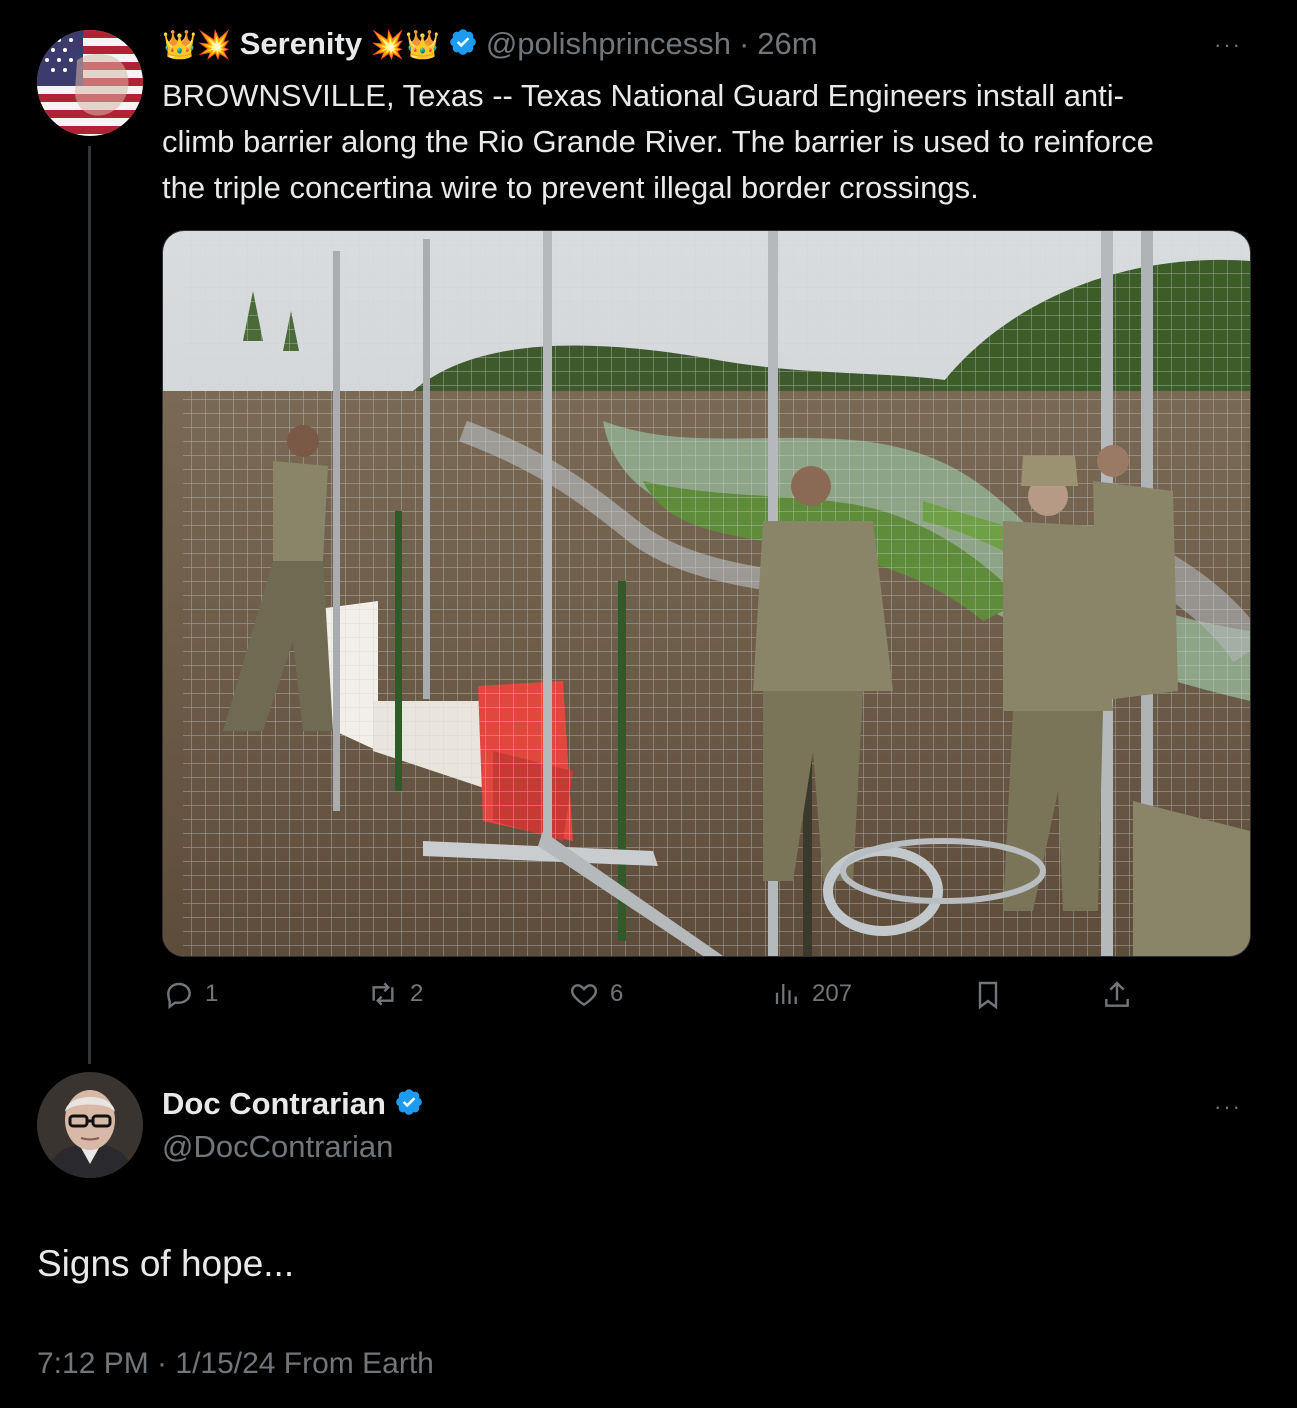 Image resolution: width=1297 pixels, height=1408 pixels. I want to click on verified-badge-icon, so click(463, 44).